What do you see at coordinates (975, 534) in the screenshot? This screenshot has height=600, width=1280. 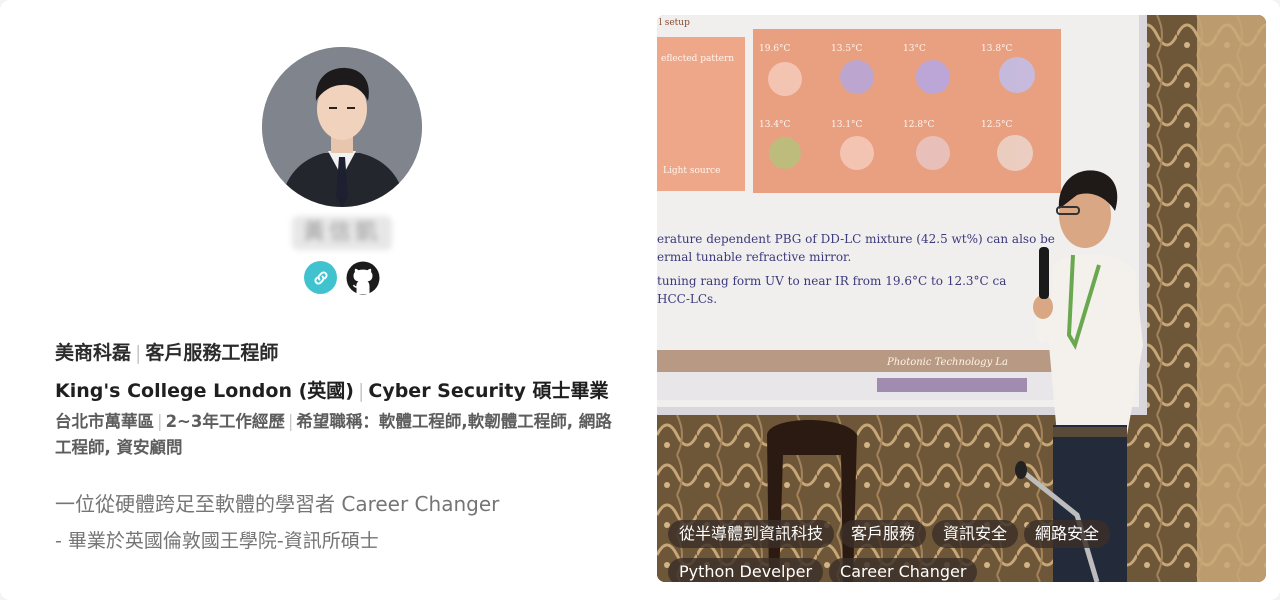 I see `tag-item: 資訊安全` at bounding box center [975, 534].